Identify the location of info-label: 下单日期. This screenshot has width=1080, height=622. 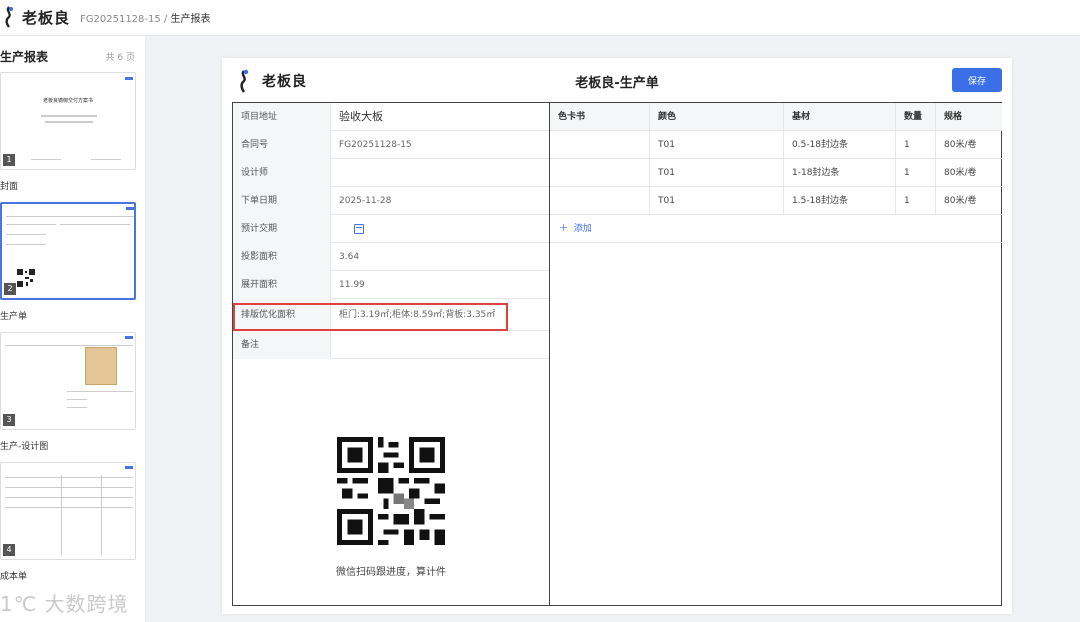
(282, 201).